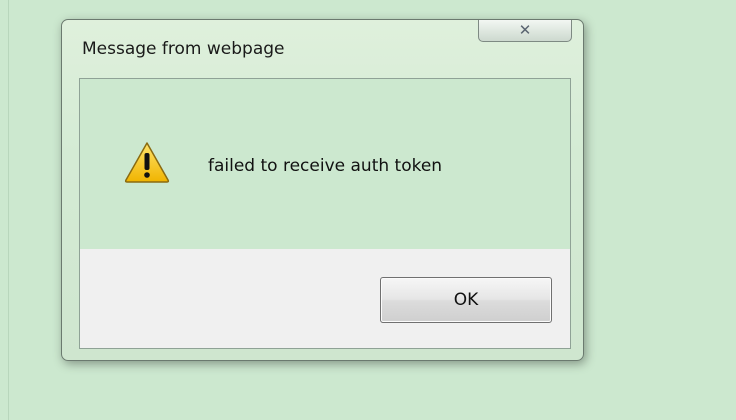 This screenshot has width=736, height=420. What do you see at coordinates (322, 49) in the screenshot?
I see `dialog-titlebar: Message from webpage ✕` at bounding box center [322, 49].